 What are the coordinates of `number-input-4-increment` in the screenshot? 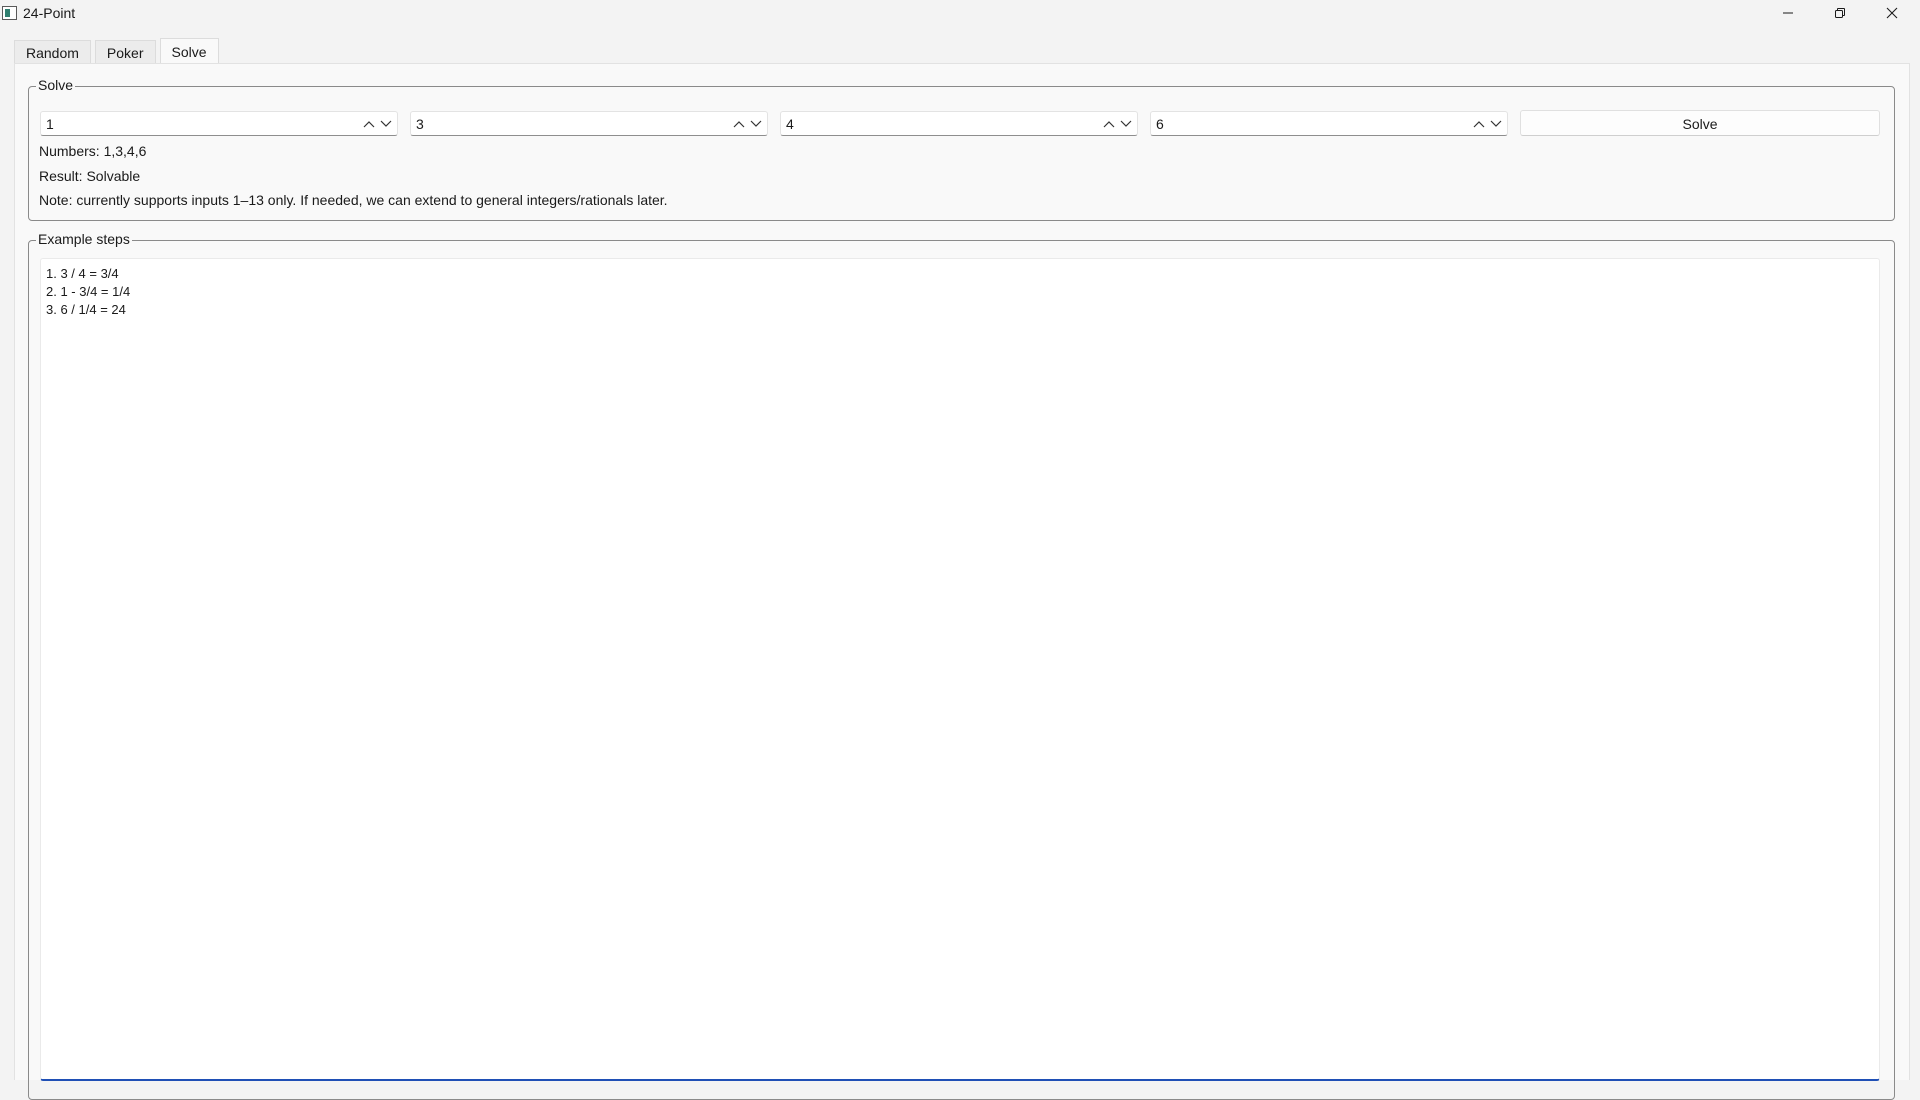 It's located at (1479, 124).